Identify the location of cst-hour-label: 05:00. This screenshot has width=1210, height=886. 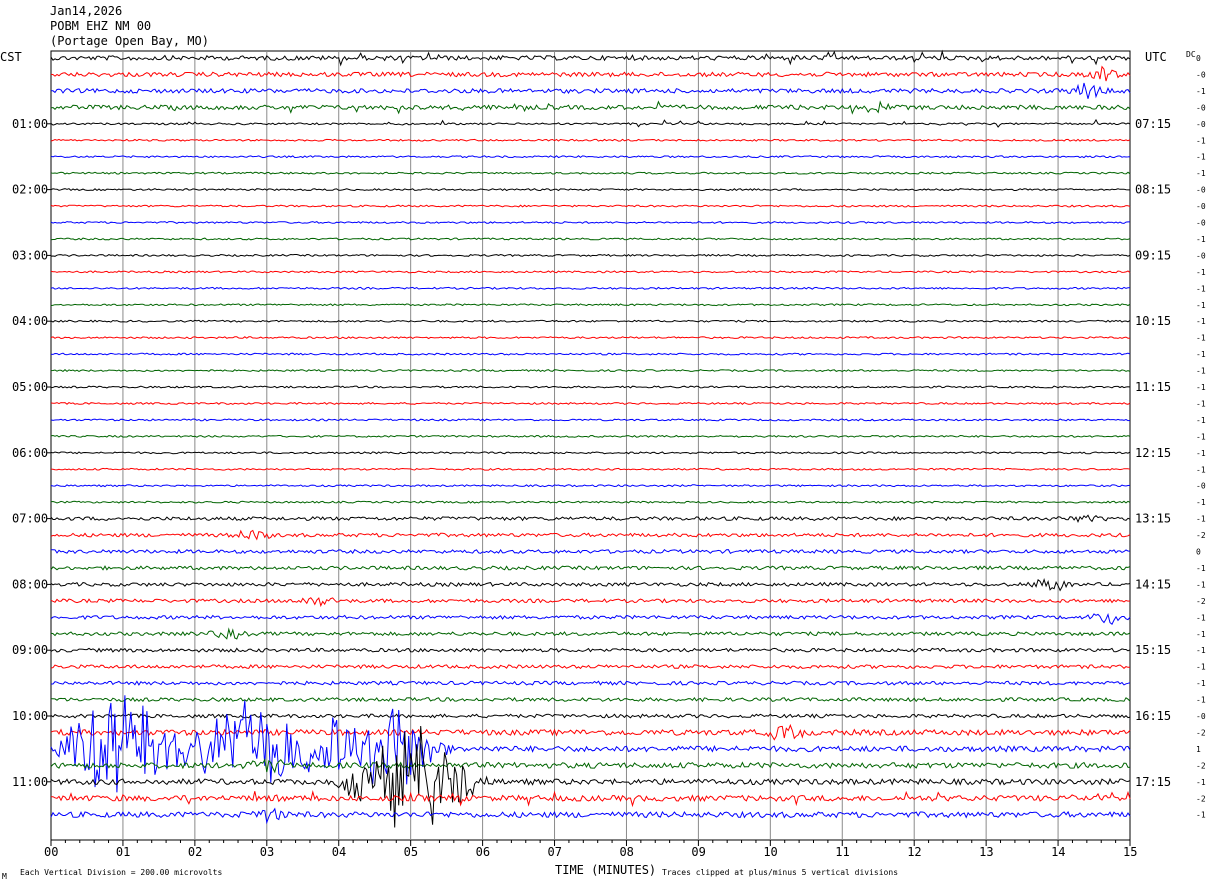
(30, 387).